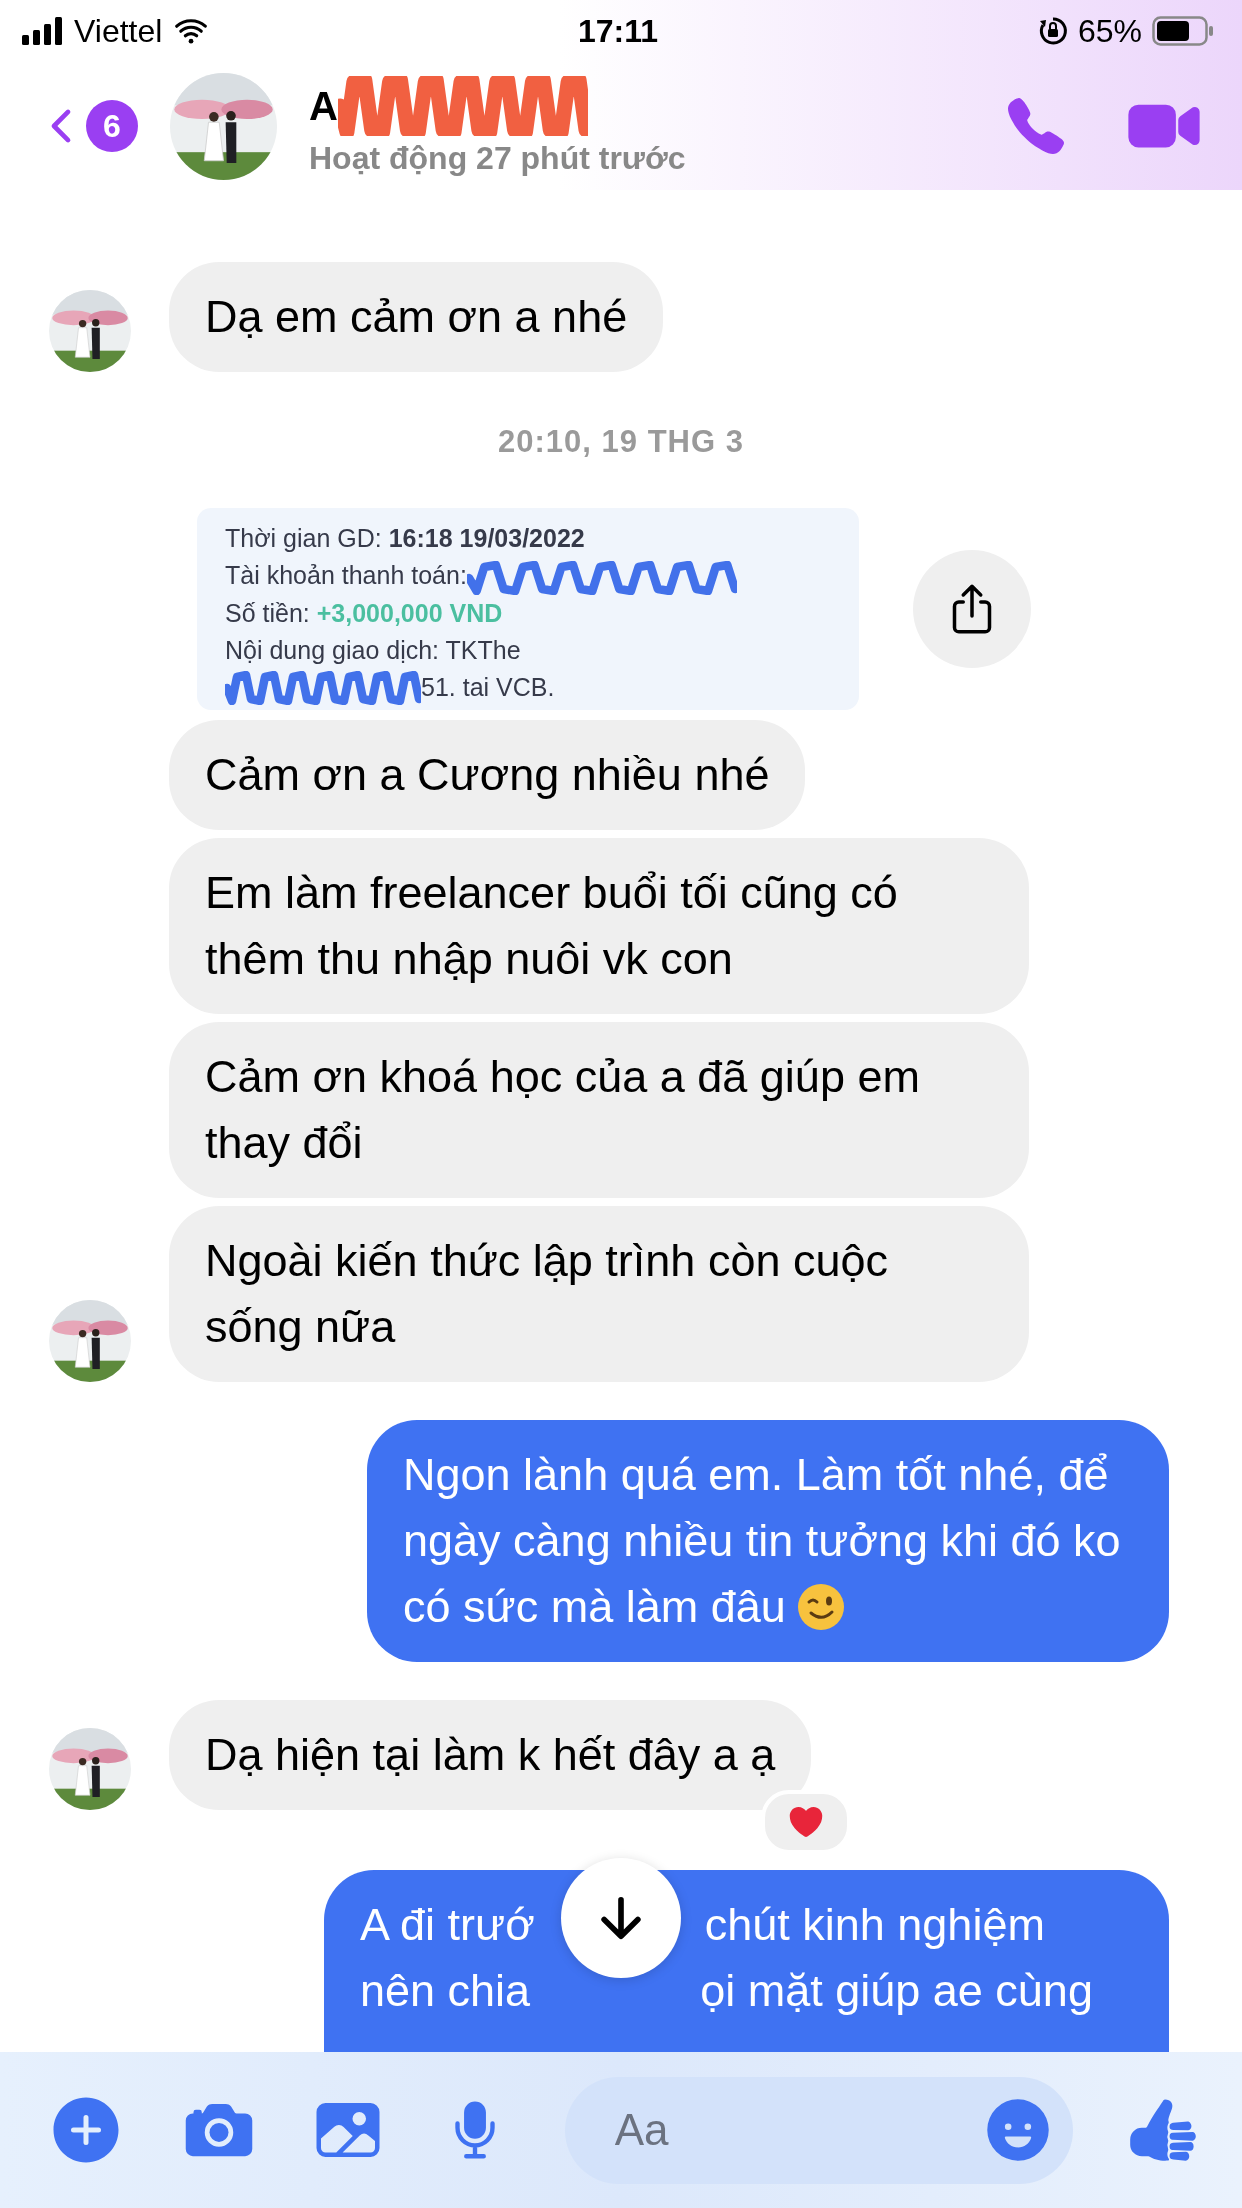 This screenshot has height=2208, width=1242. I want to click on message-input: Aa, so click(797, 2130).